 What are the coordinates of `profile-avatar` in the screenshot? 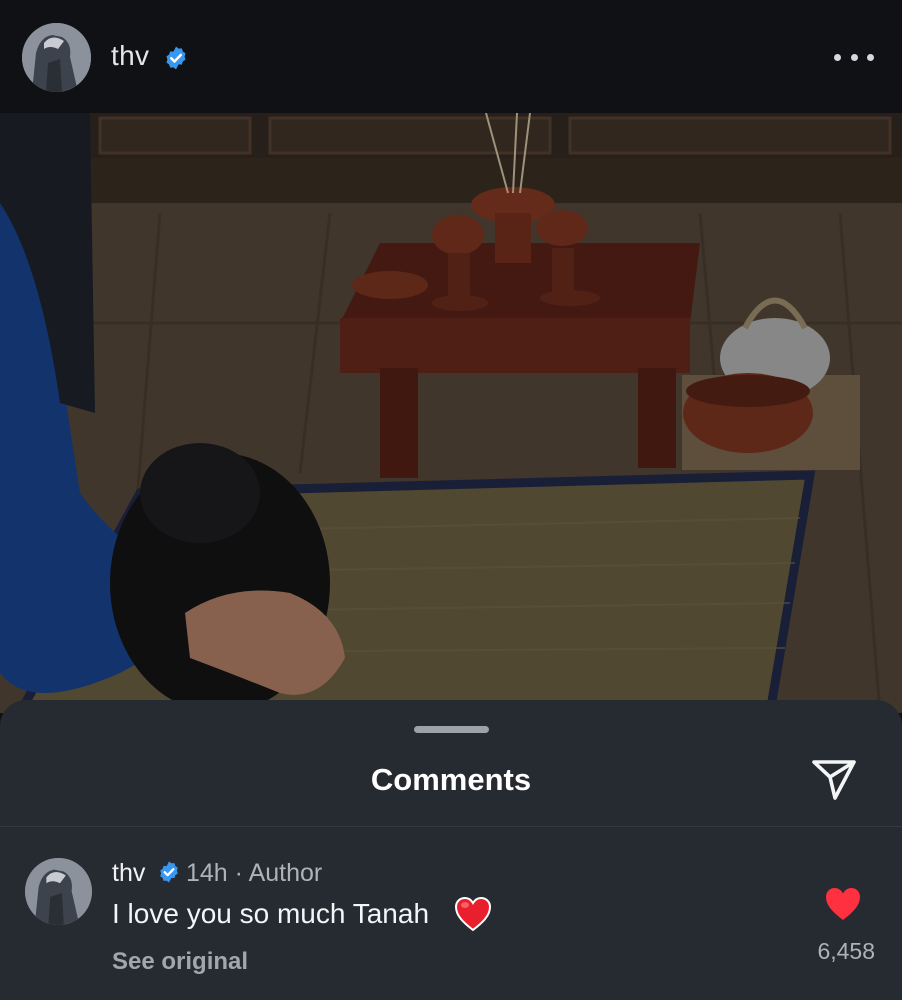 It's located at (56, 57).